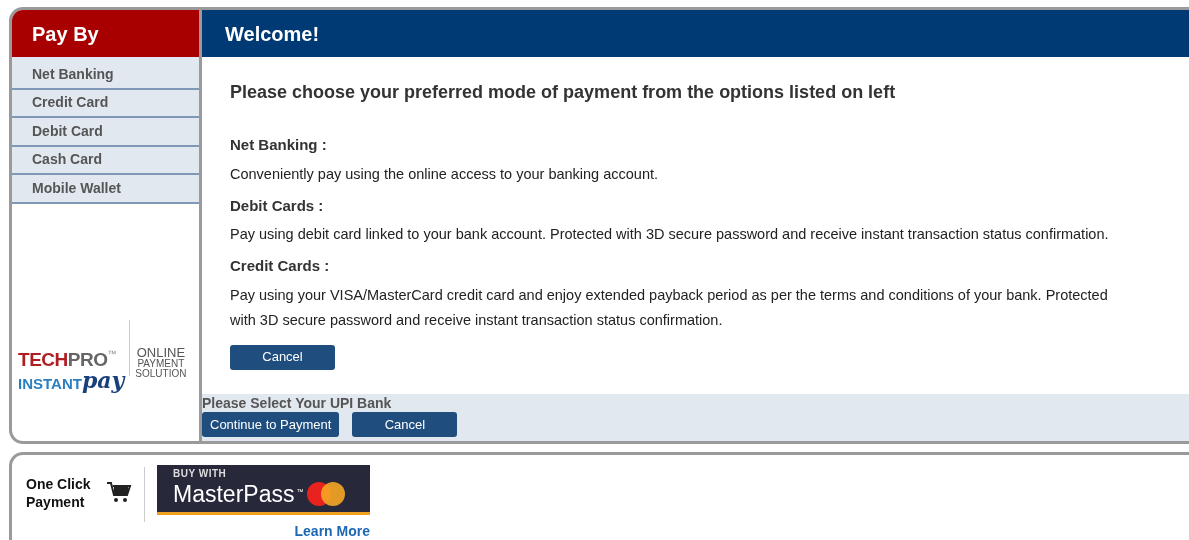 The image size is (1189, 540). Describe the element at coordinates (234, 494) in the screenshot. I see `badge-title: MasterPass` at that location.